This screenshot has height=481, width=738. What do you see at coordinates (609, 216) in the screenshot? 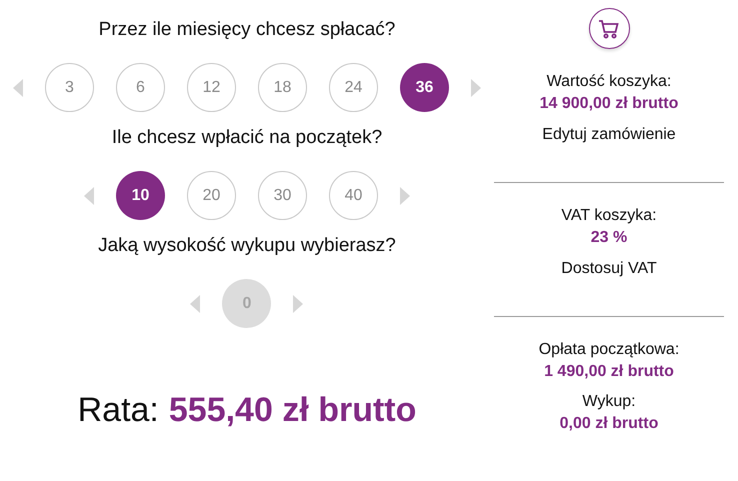
I see `summary-label: VAT koszyka:` at bounding box center [609, 216].